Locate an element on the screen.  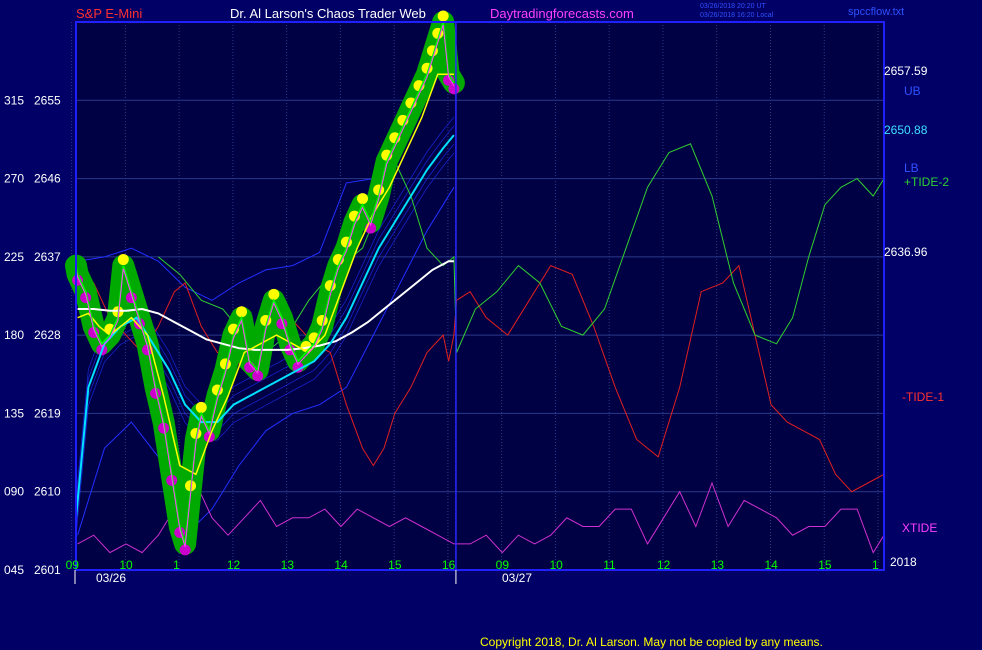
y-tick-cycle: 180 is located at coordinates (14, 335).